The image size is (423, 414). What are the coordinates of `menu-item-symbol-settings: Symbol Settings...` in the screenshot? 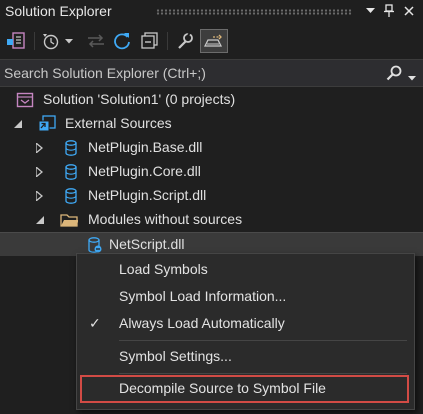 It's located at (245, 357).